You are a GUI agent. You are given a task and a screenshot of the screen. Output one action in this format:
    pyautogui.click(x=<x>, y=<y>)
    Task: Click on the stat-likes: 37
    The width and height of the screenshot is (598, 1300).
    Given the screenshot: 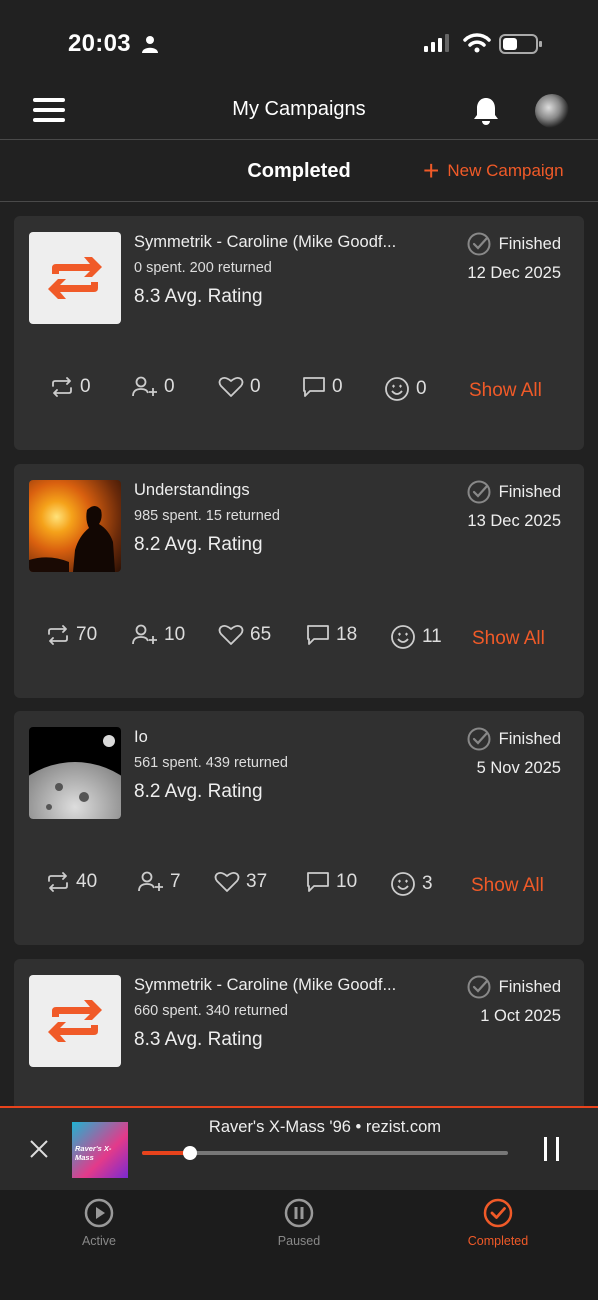 What is the action you would take?
    pyautogui.click(x=240, y=882)
    